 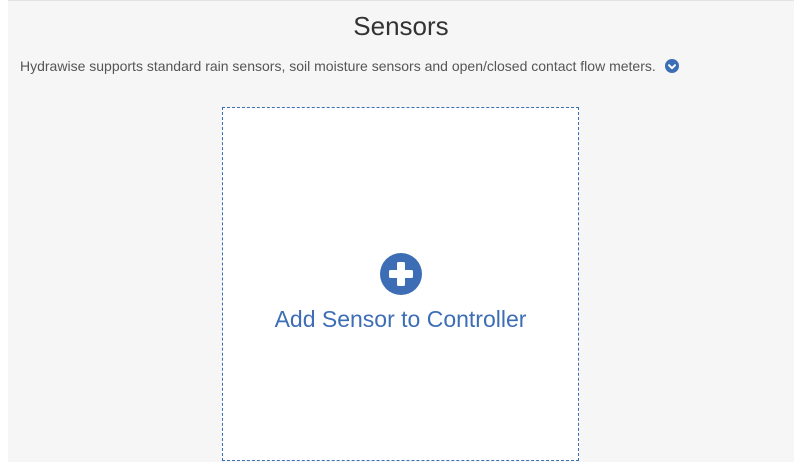 What do you see at coordinates (671, 66) in the screenshot?
I see `info-circle-icon` at bounding box center [671, 66].